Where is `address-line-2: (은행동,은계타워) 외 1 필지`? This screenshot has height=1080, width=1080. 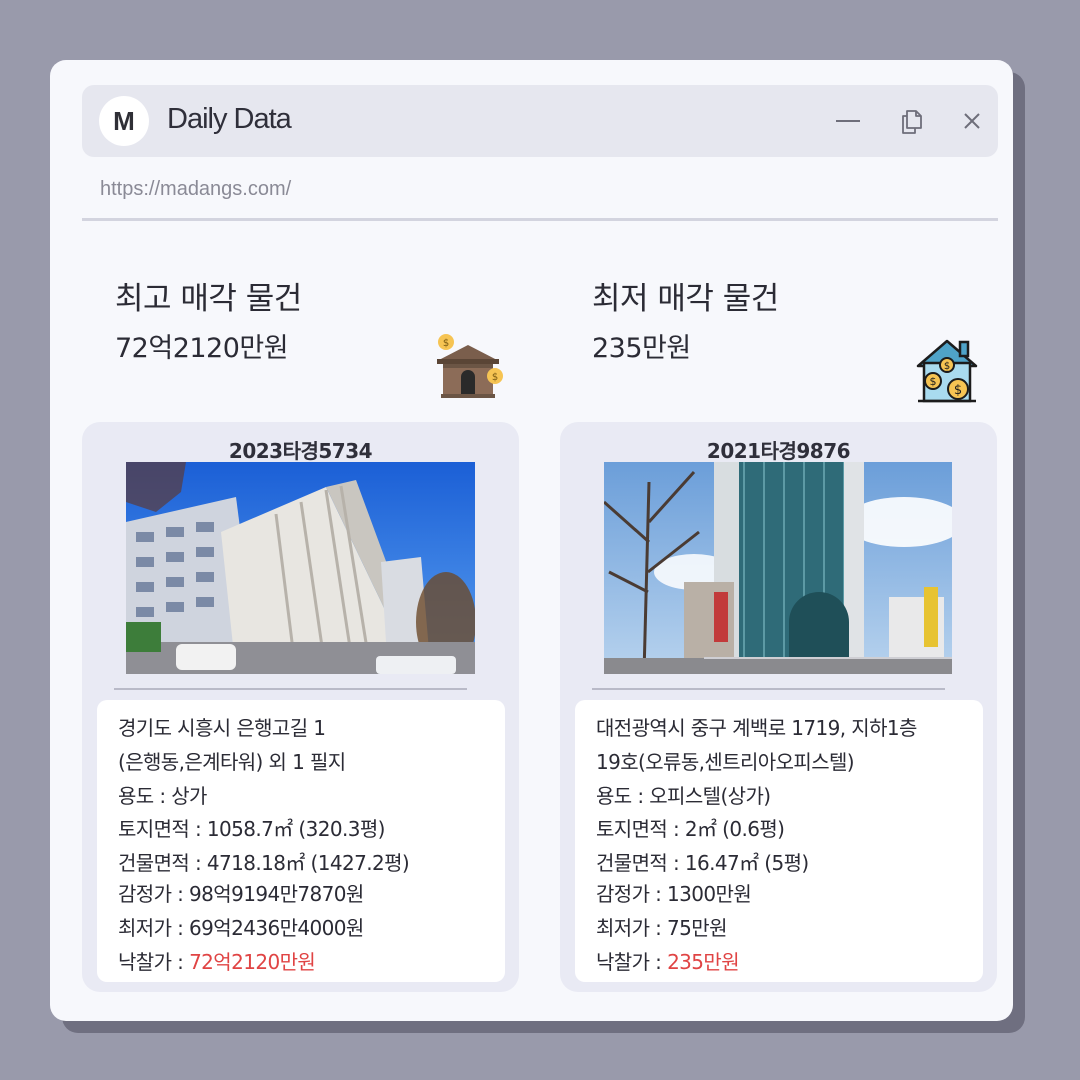 address-line-2: (은행동,은계타워) 외 1 필지 is located at coordinates (232, 762).